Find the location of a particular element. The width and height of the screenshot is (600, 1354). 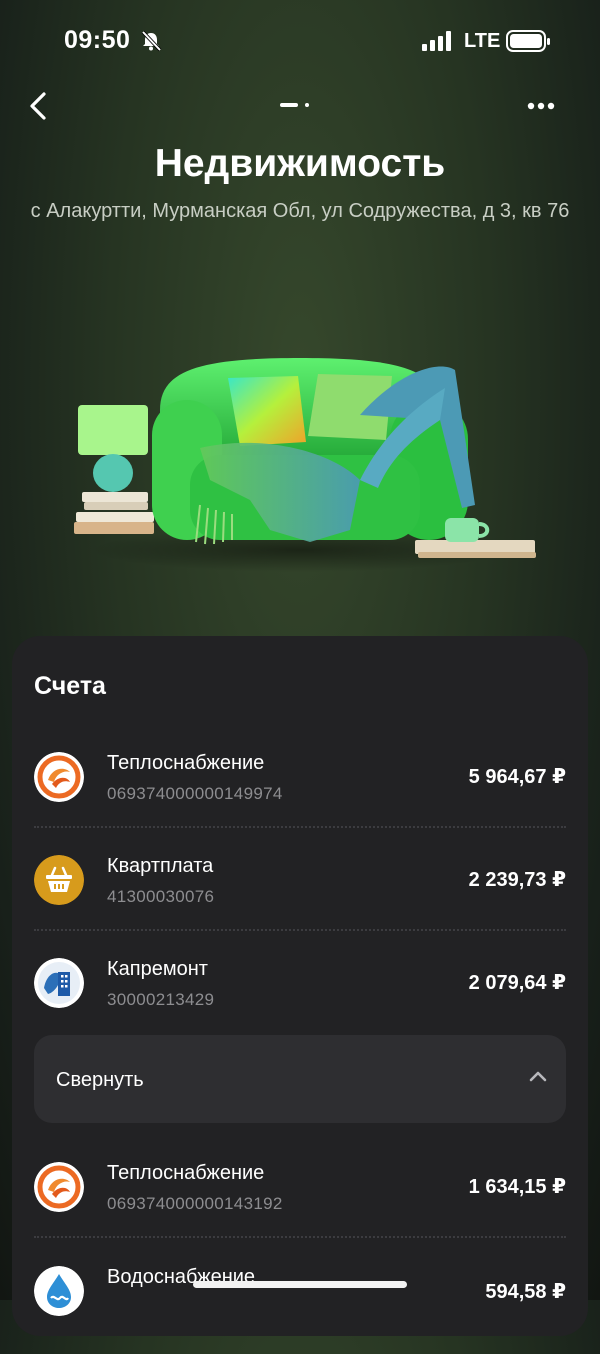

account-amount: 2 079,64 ₽ is located at coordinates (517, 983).